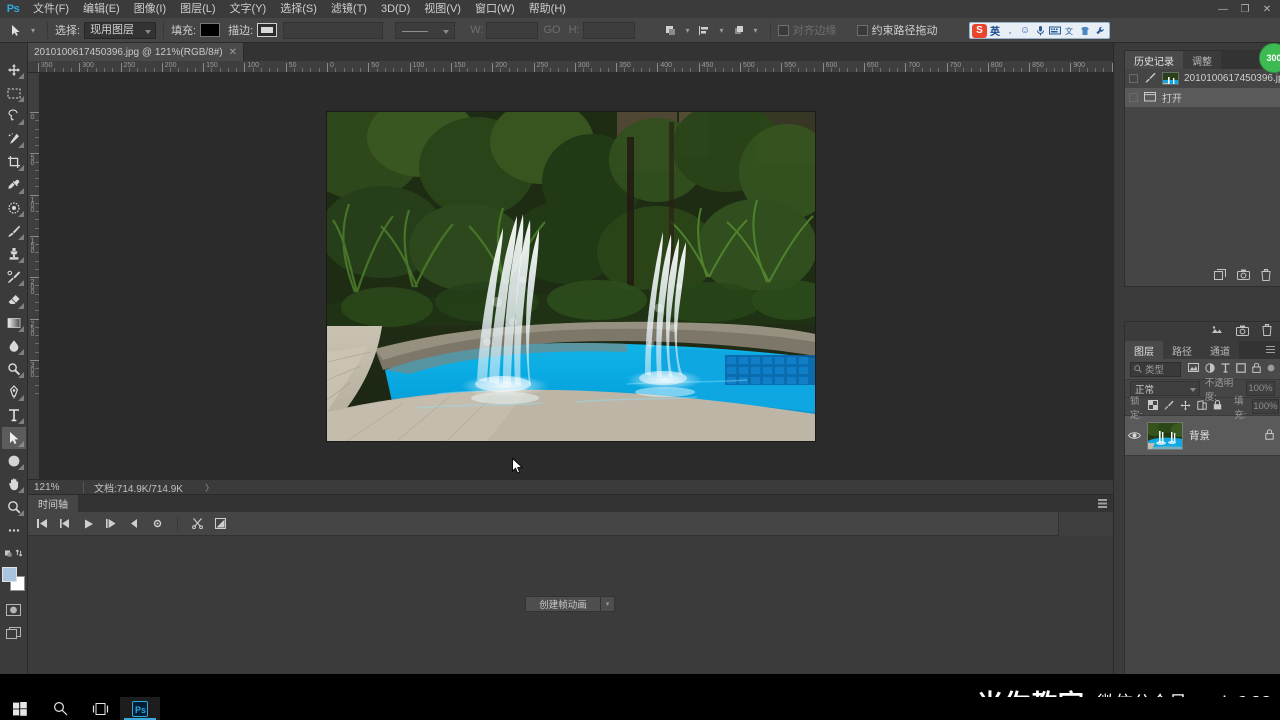 The height and width of the screenshot is (720, 1280). Describe the element at coordinates (1144, 350) in the screenshot. I see `tab-layers: 图层` at that location.